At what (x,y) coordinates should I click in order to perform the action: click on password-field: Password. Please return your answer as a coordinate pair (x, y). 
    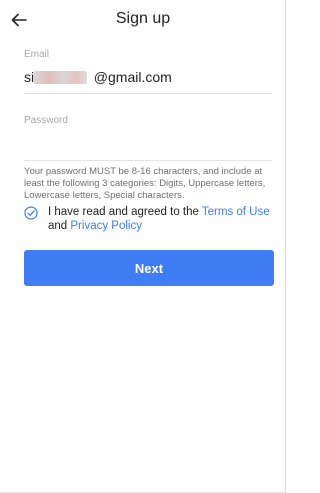
    Looking at the image, I should click on (148, 138).